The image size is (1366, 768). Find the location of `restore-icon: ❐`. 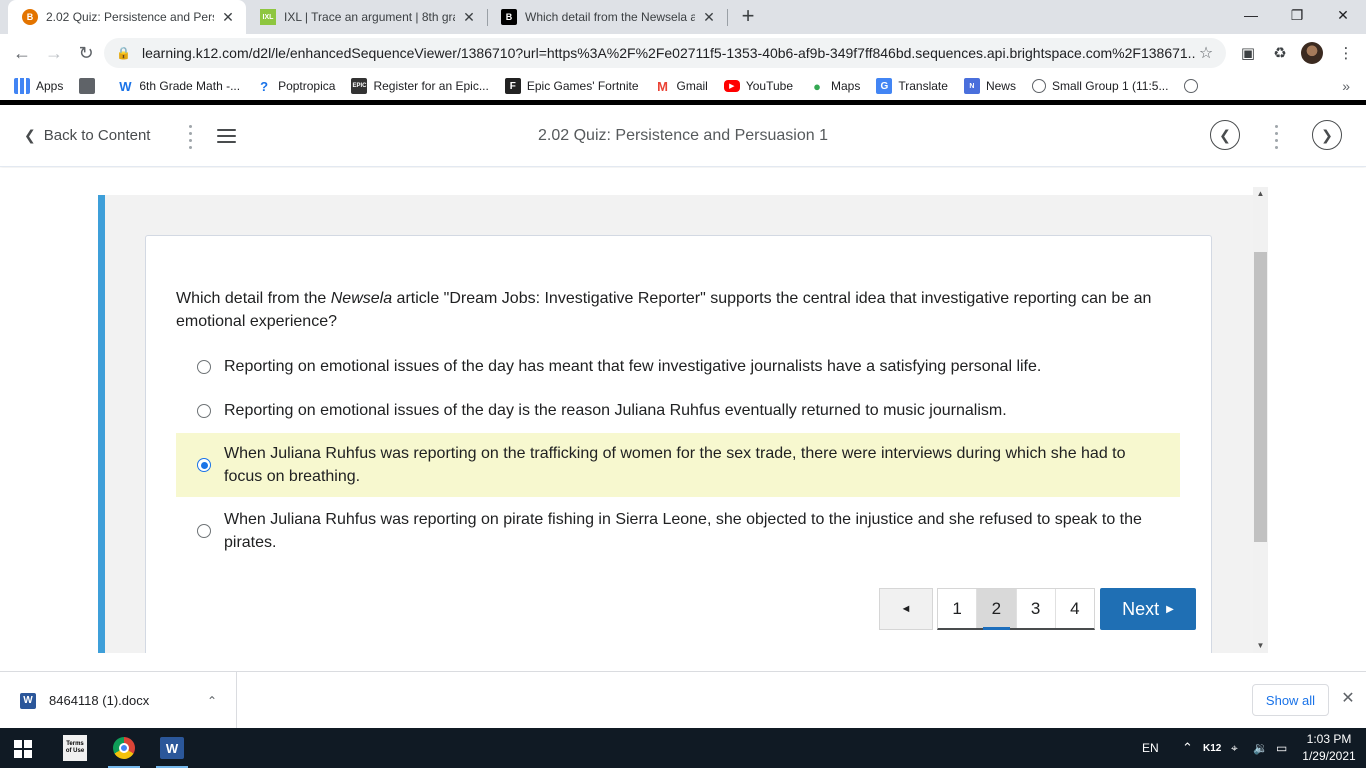

restore-icon: ❐ is located at coordinates (1297, 15).